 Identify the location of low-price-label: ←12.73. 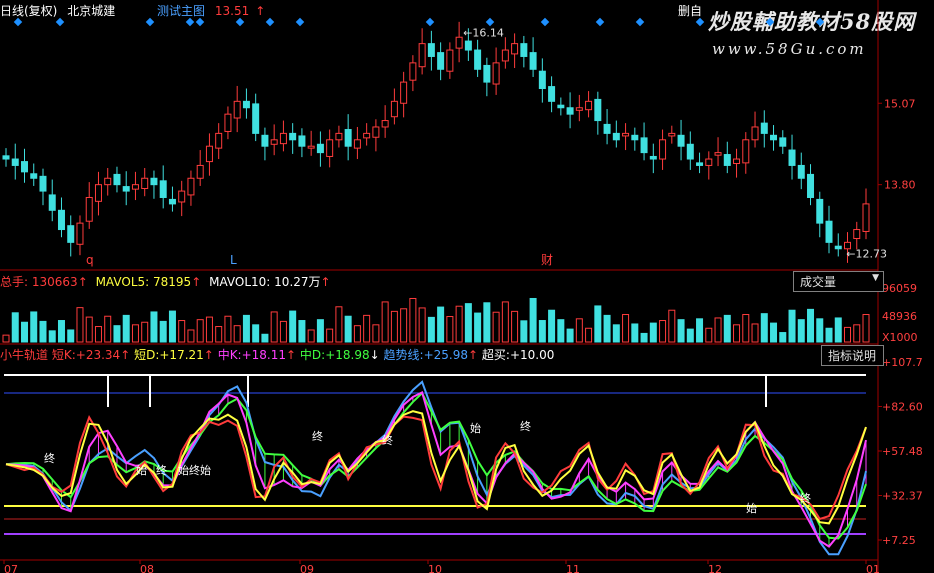
(866, 253).